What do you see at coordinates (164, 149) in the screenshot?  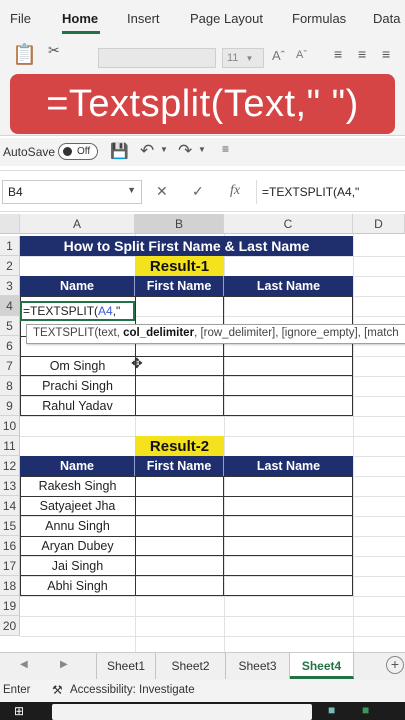 I see `undo-dropdown-icon: ▼` at bounding box center [164, 149].